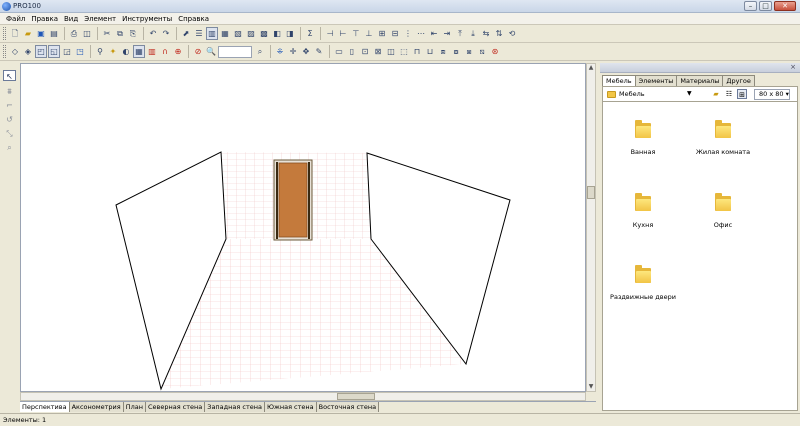 This screenshot has width=800, height=426. I want to click on render-solid-icon: ◱, so click(54, 51).